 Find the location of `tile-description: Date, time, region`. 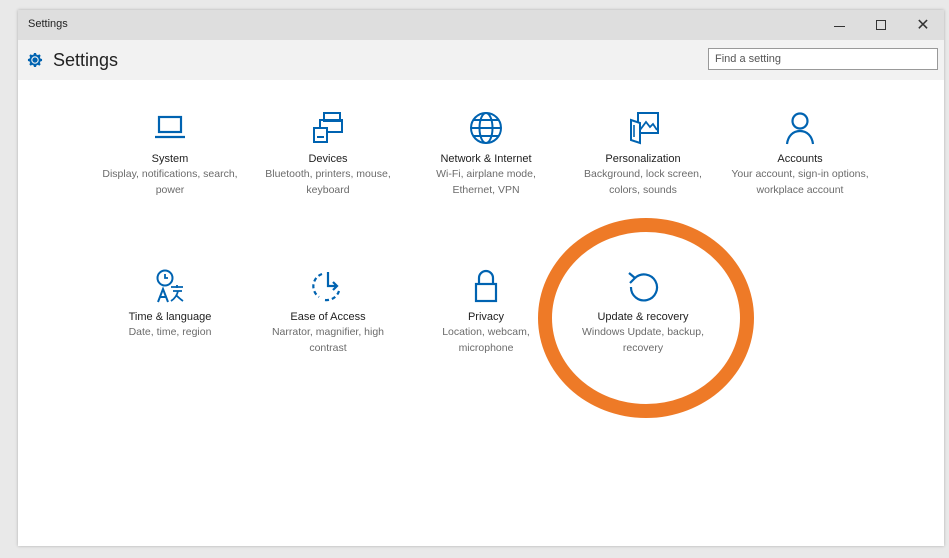

tile-description: Date, time, region is located at coordinates (170, 332).